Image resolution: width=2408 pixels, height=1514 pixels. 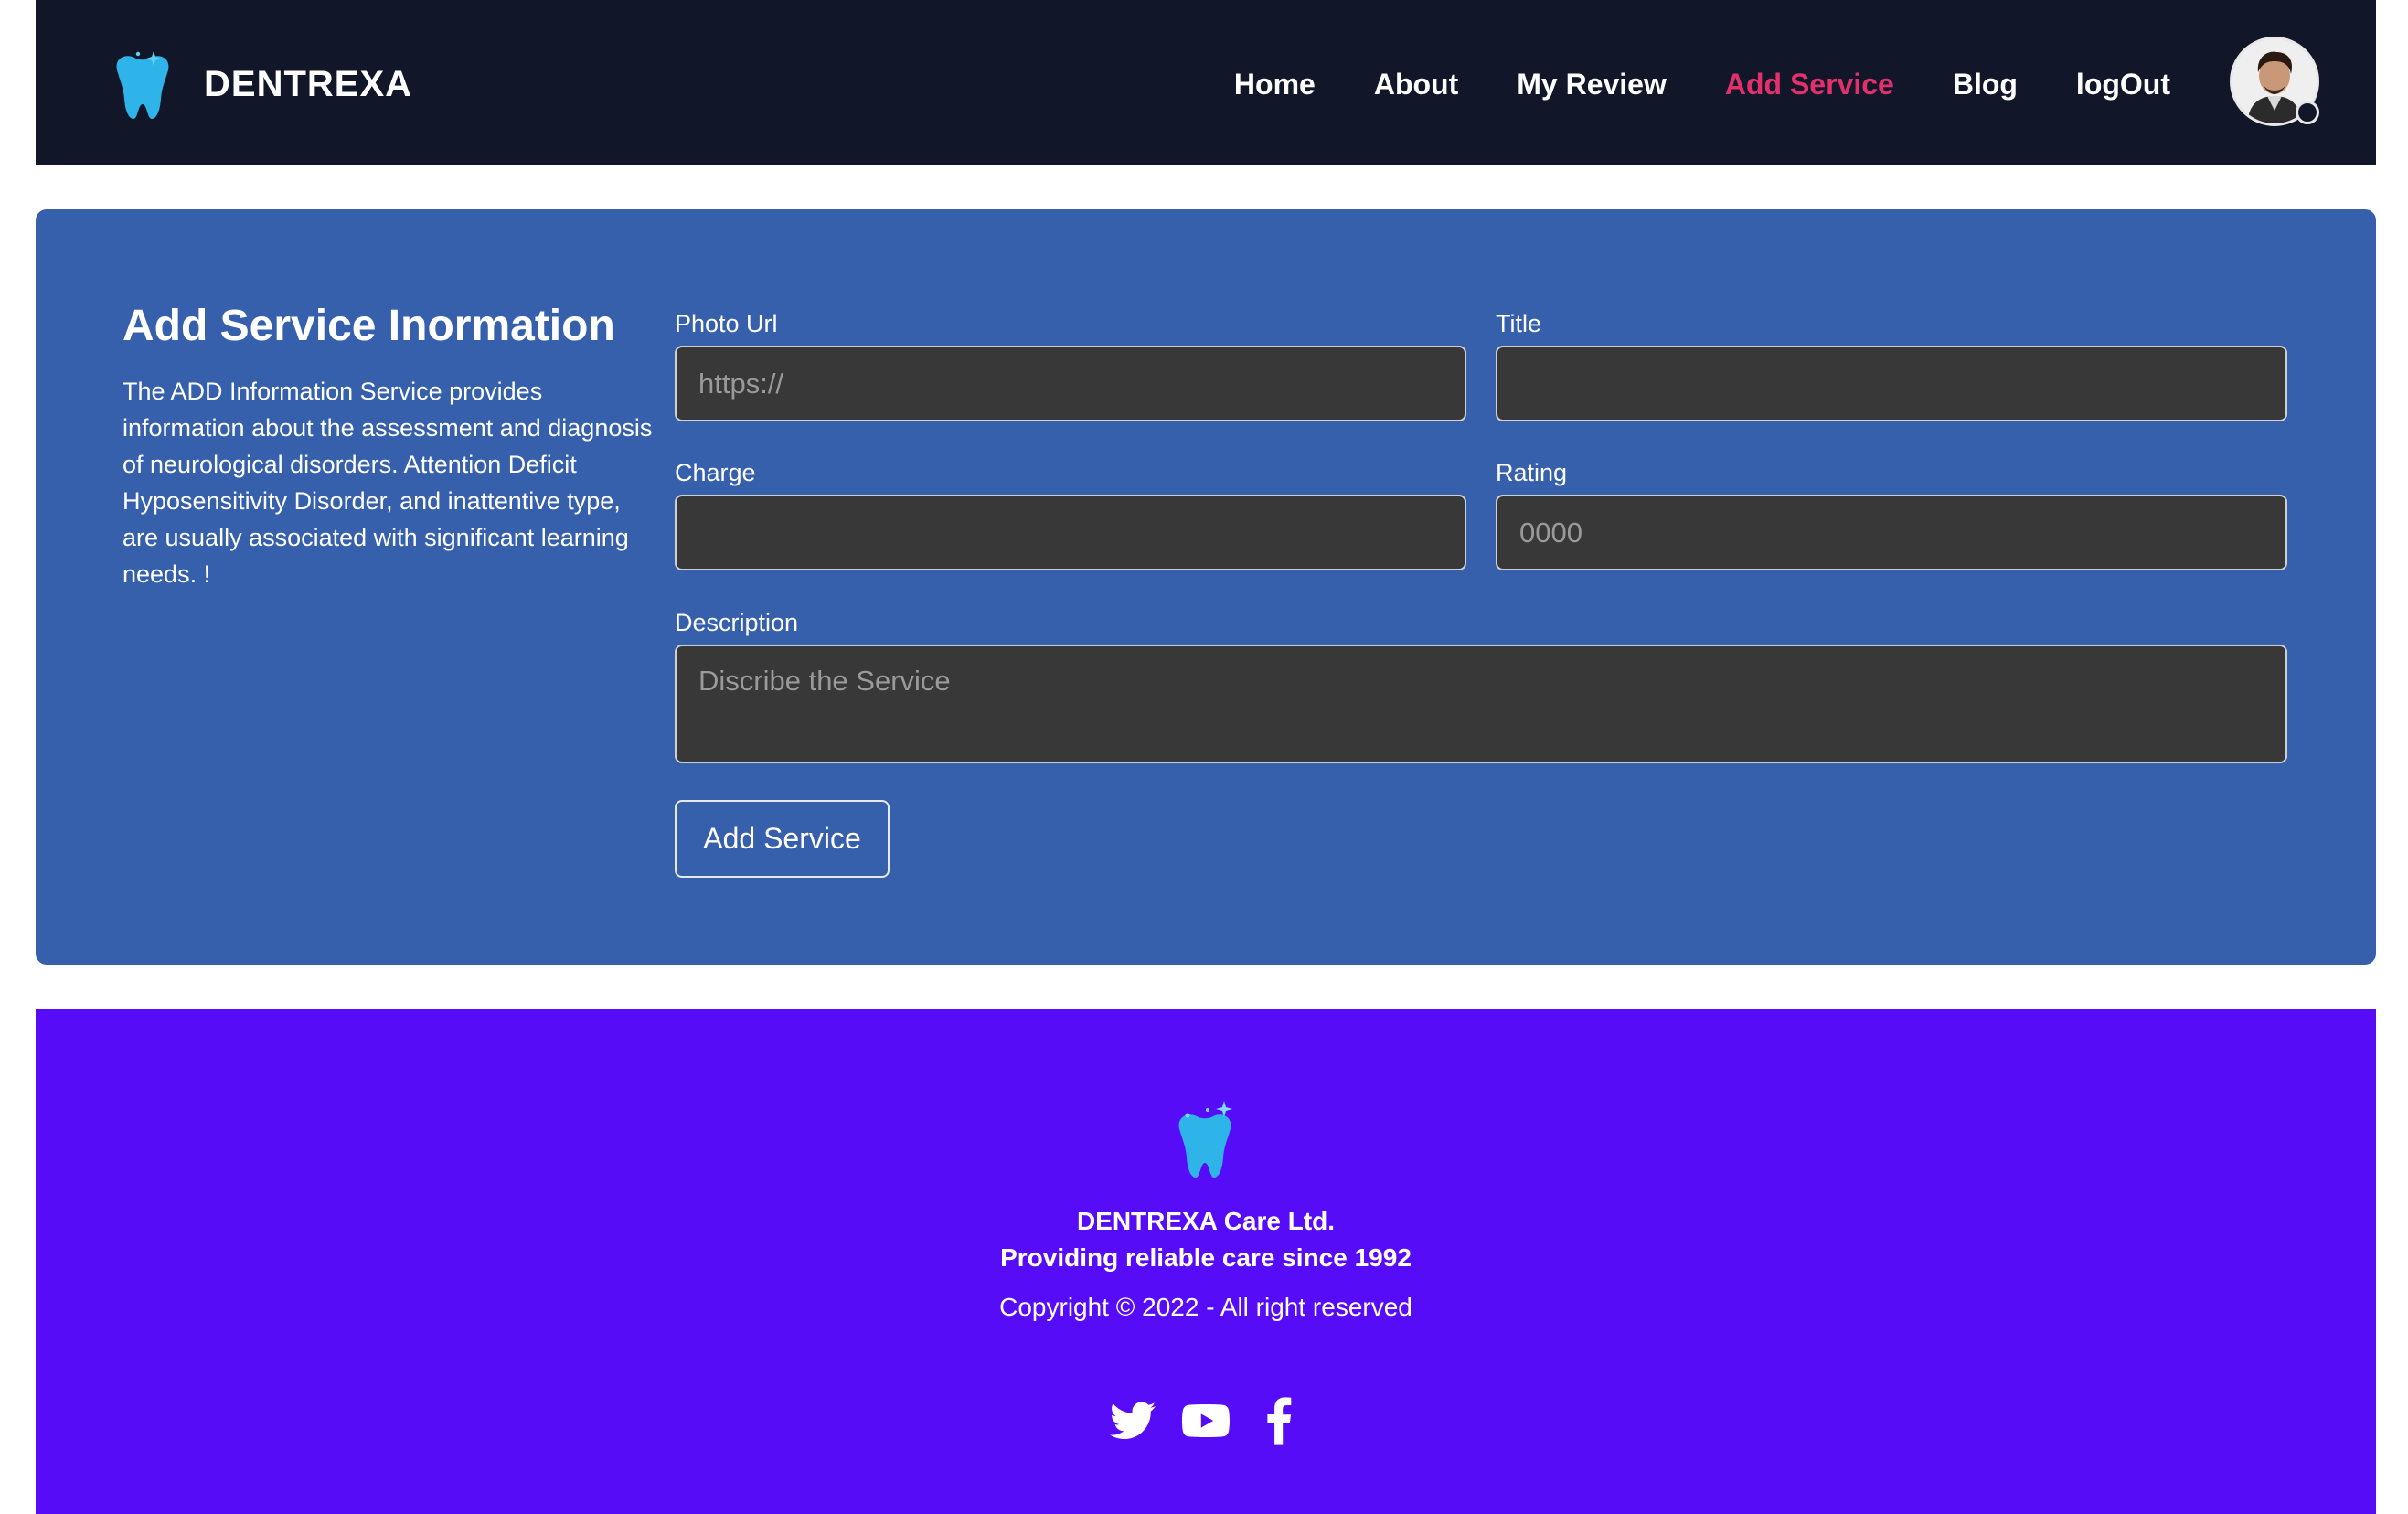 I want to click on title-field: Title, so click(x=1891, y=364).